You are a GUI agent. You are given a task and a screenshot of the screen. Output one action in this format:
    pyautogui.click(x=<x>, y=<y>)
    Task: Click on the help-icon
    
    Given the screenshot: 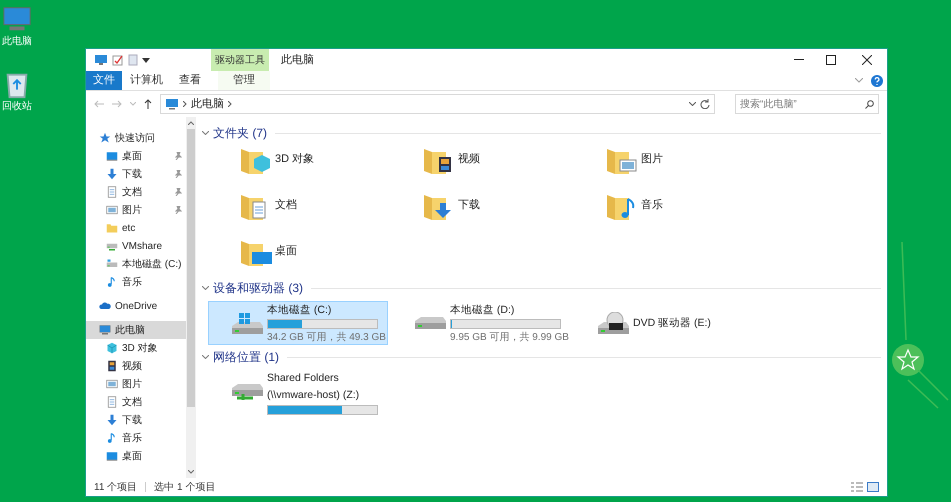 What is the action you would take?
    pyautogui.click(x=877, y=80)
    